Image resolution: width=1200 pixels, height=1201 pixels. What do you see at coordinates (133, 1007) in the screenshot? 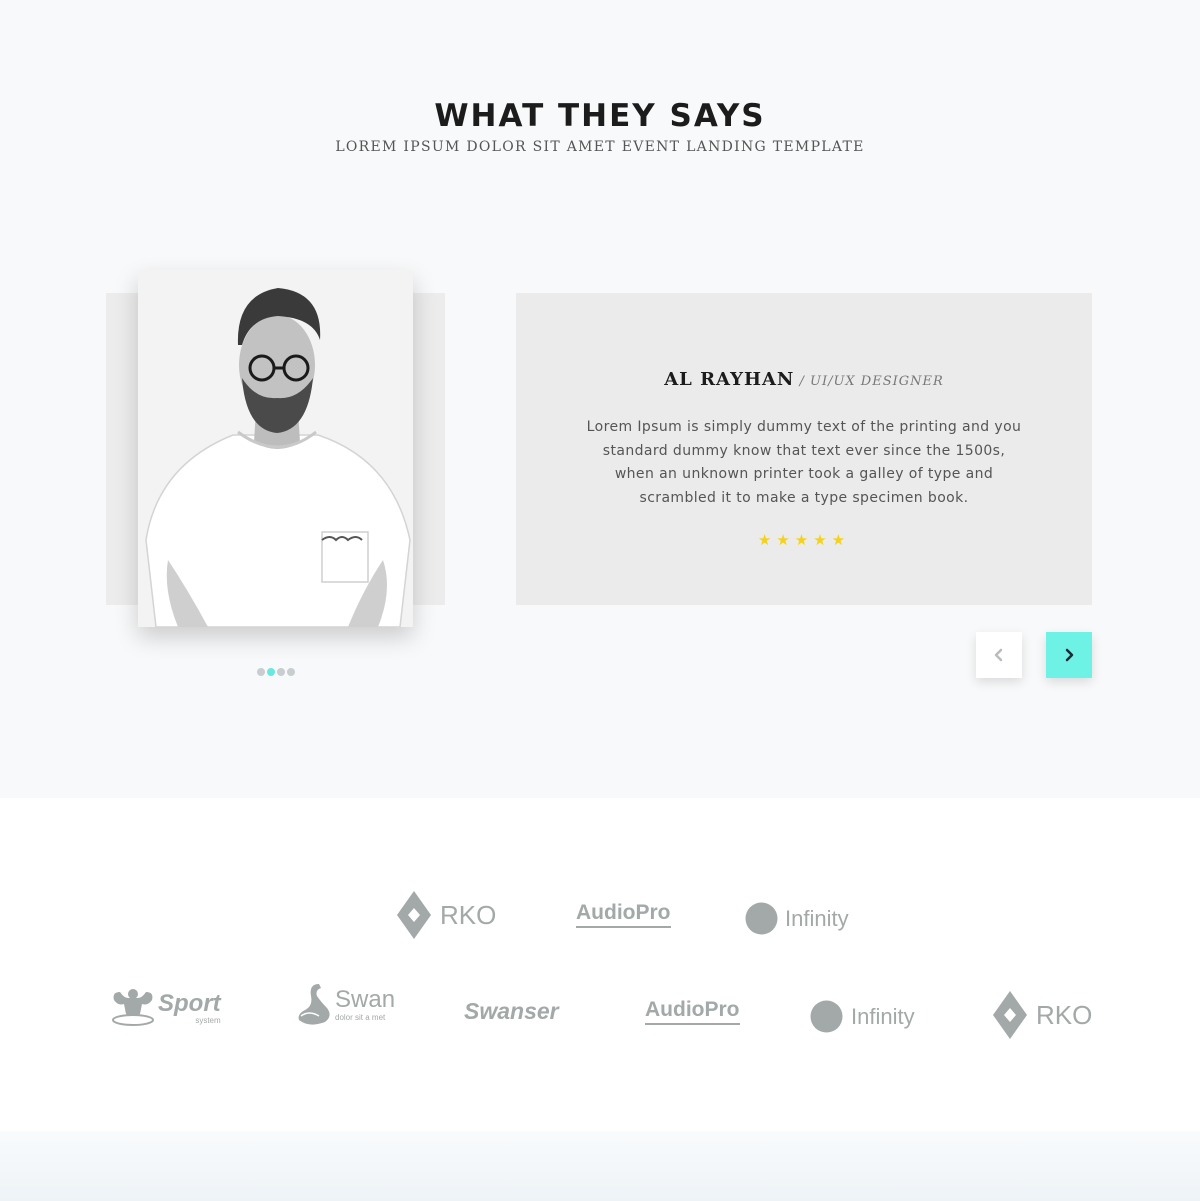
I see `muscle-icon` at bounding box center [133, 1007].